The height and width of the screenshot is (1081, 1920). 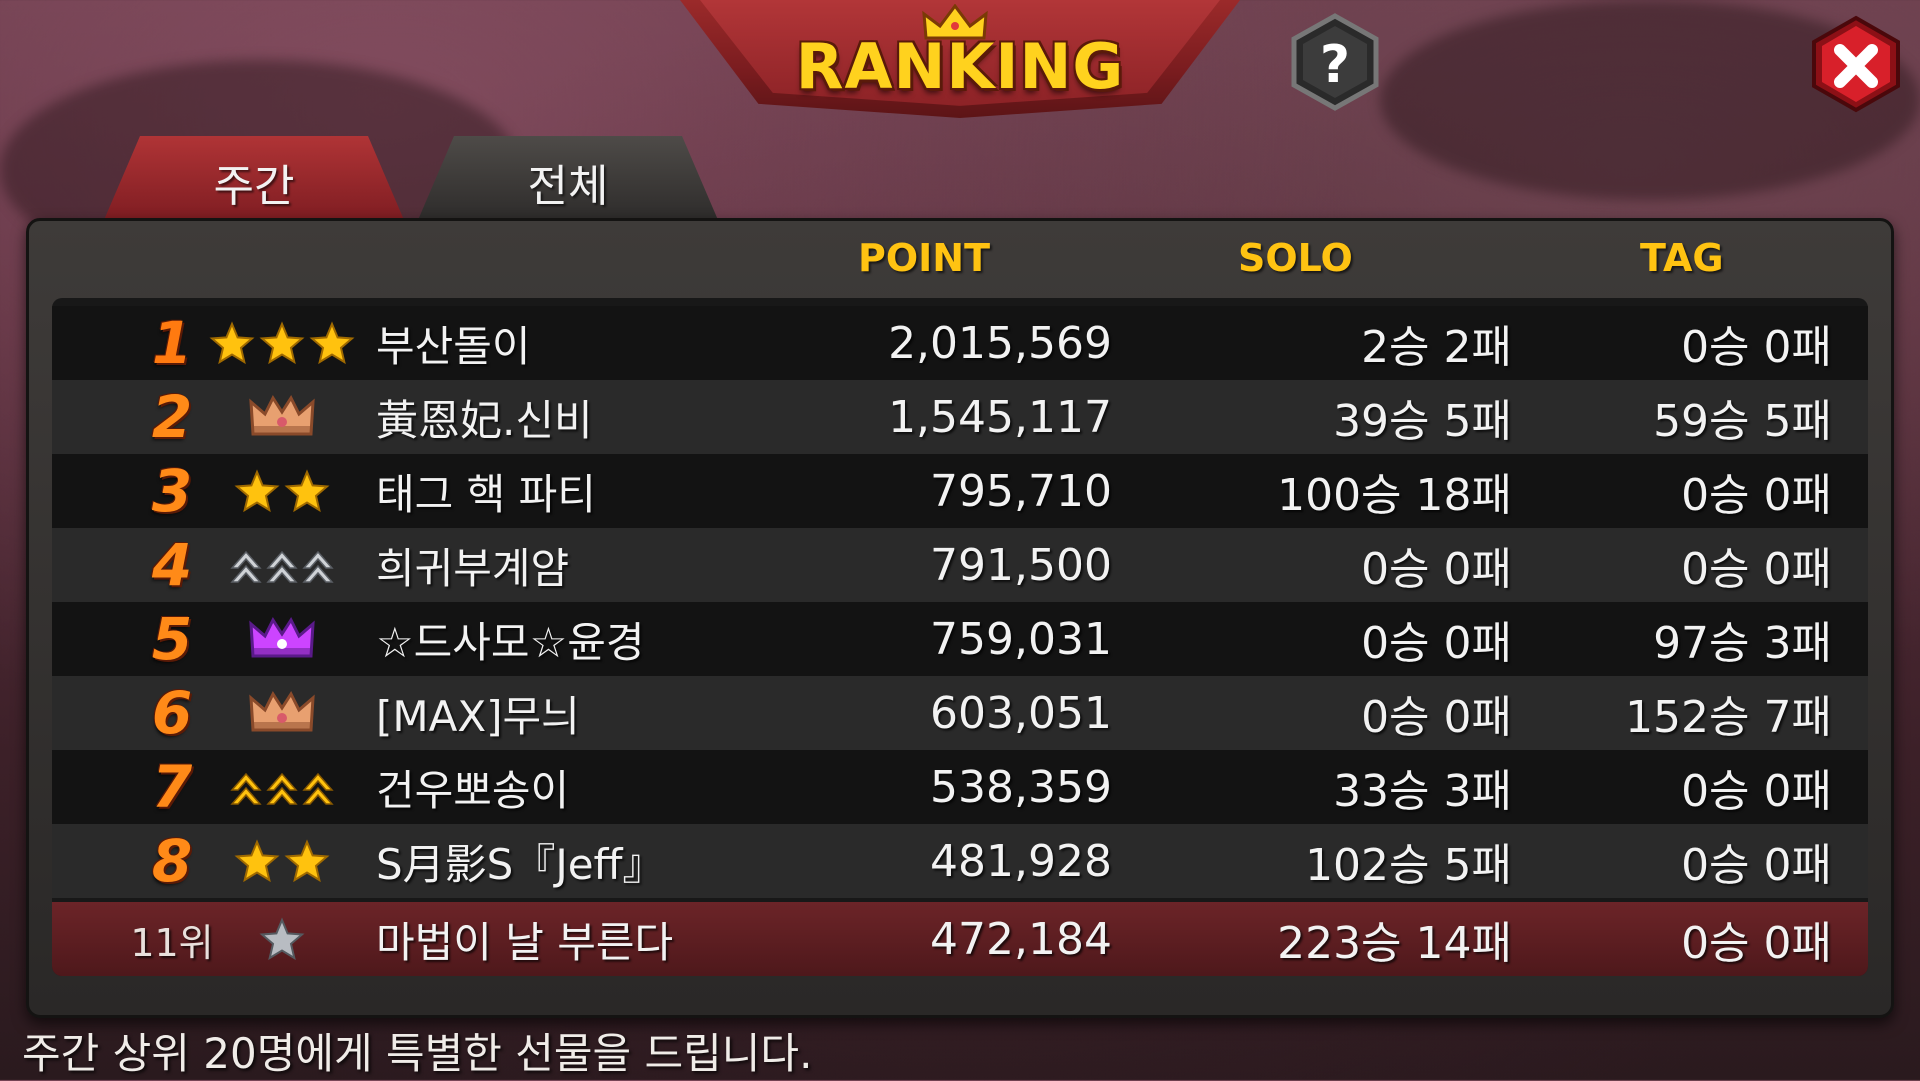 What do you see at coordinates (1394, 495) in the screenshot?
I see `solo-record: 100승 18패` at bounding box center [1394, 495].